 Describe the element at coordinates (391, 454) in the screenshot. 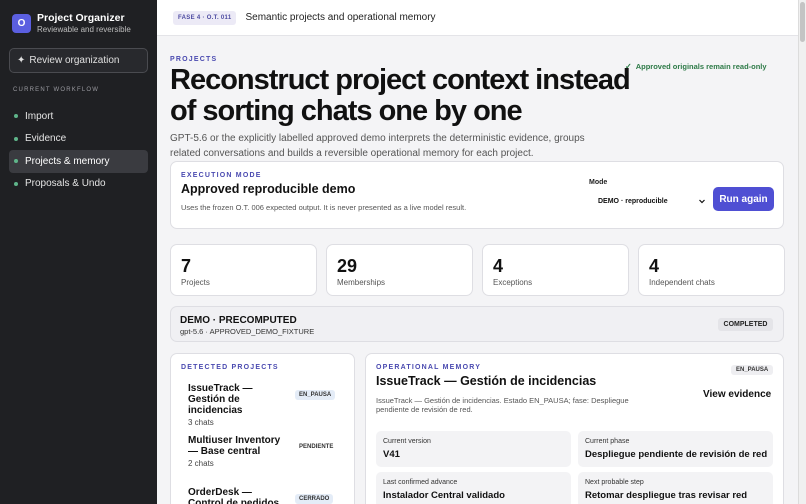

I see `cell-value: V41` at that location.